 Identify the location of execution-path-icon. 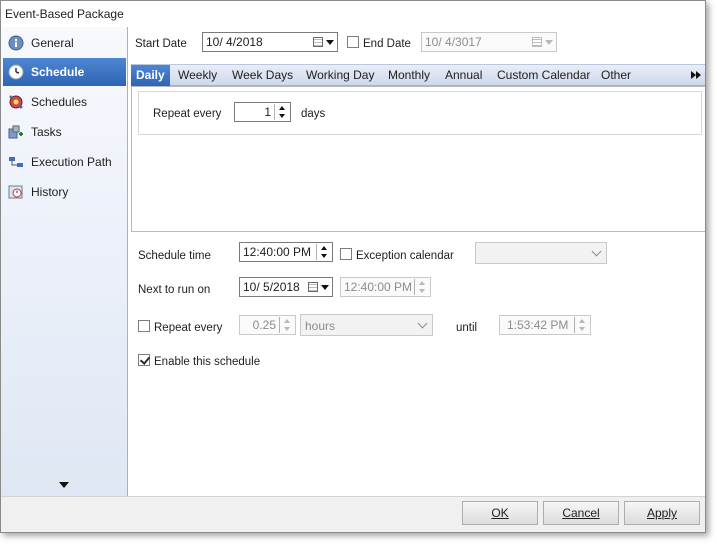
(16, 162).